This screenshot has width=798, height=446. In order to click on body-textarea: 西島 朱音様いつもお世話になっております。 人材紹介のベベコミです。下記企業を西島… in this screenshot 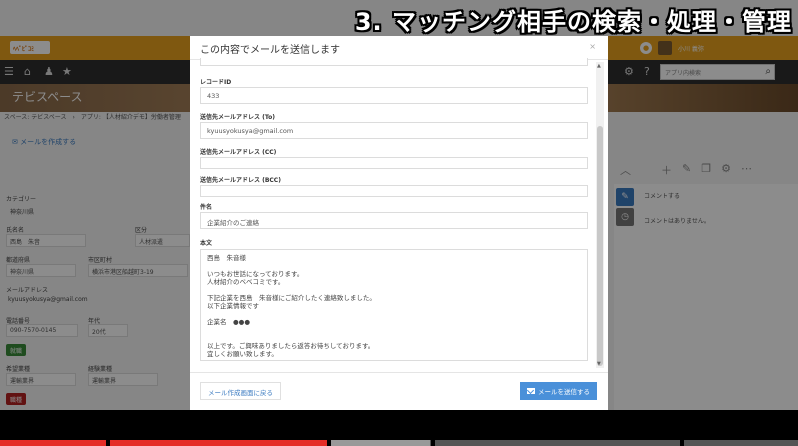, I will do `click(394, 305)`.